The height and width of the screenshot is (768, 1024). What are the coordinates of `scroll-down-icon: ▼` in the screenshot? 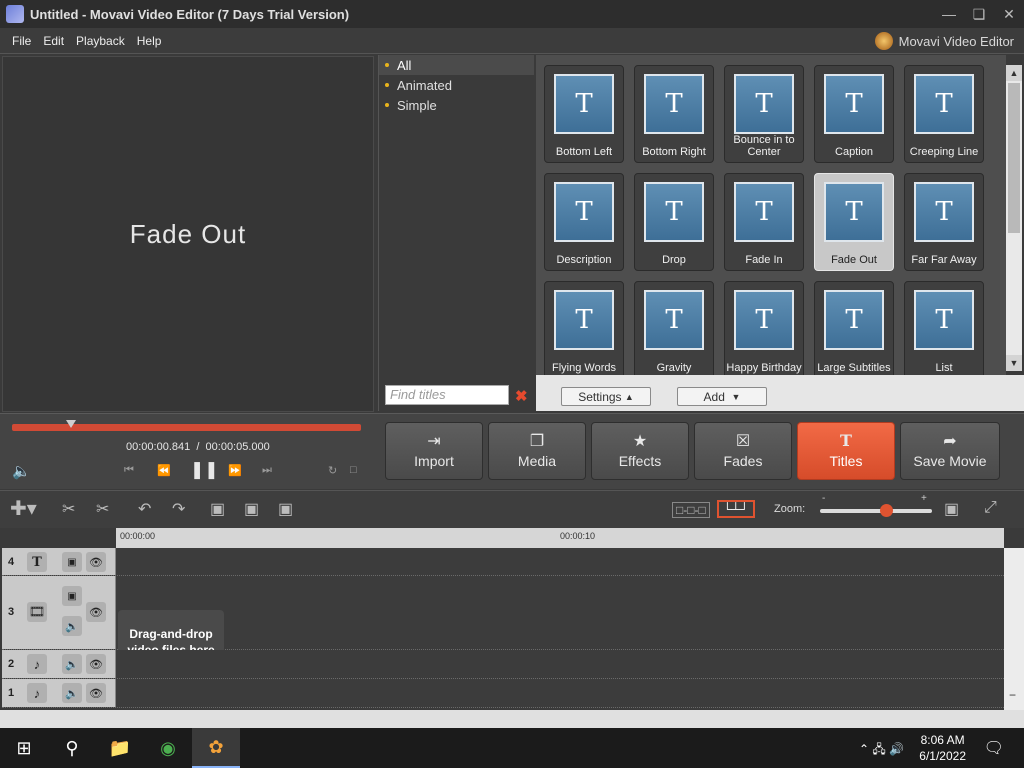 It's located at (1014, 363).